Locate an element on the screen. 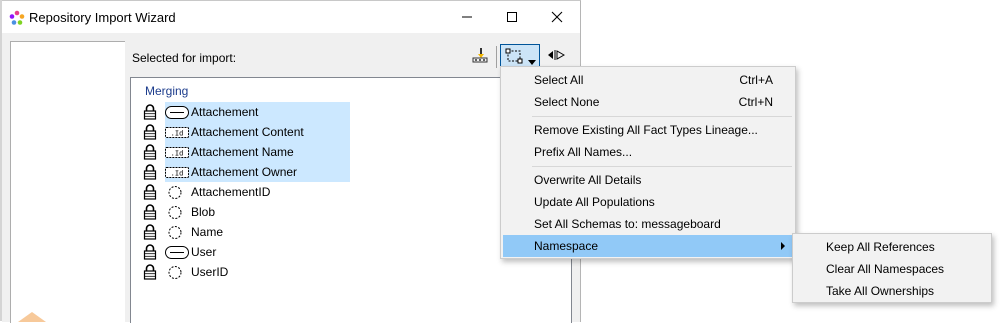 This screenshot has width=1007, height=323. import-item-row: .Id Attachement Owner is located at coordinates (341, 172).